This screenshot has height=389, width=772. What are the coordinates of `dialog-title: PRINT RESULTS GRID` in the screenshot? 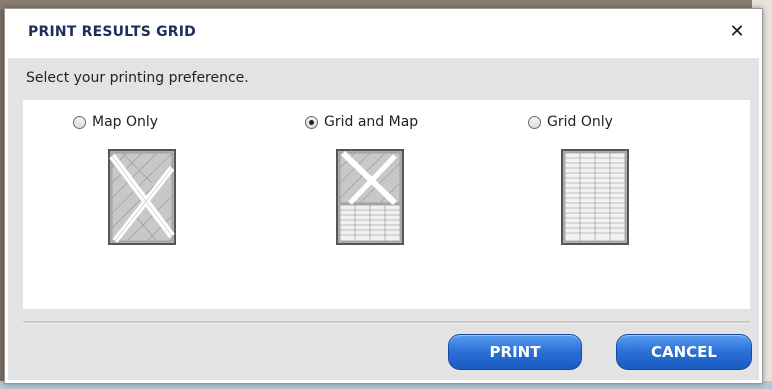 It's located at (112, 32).